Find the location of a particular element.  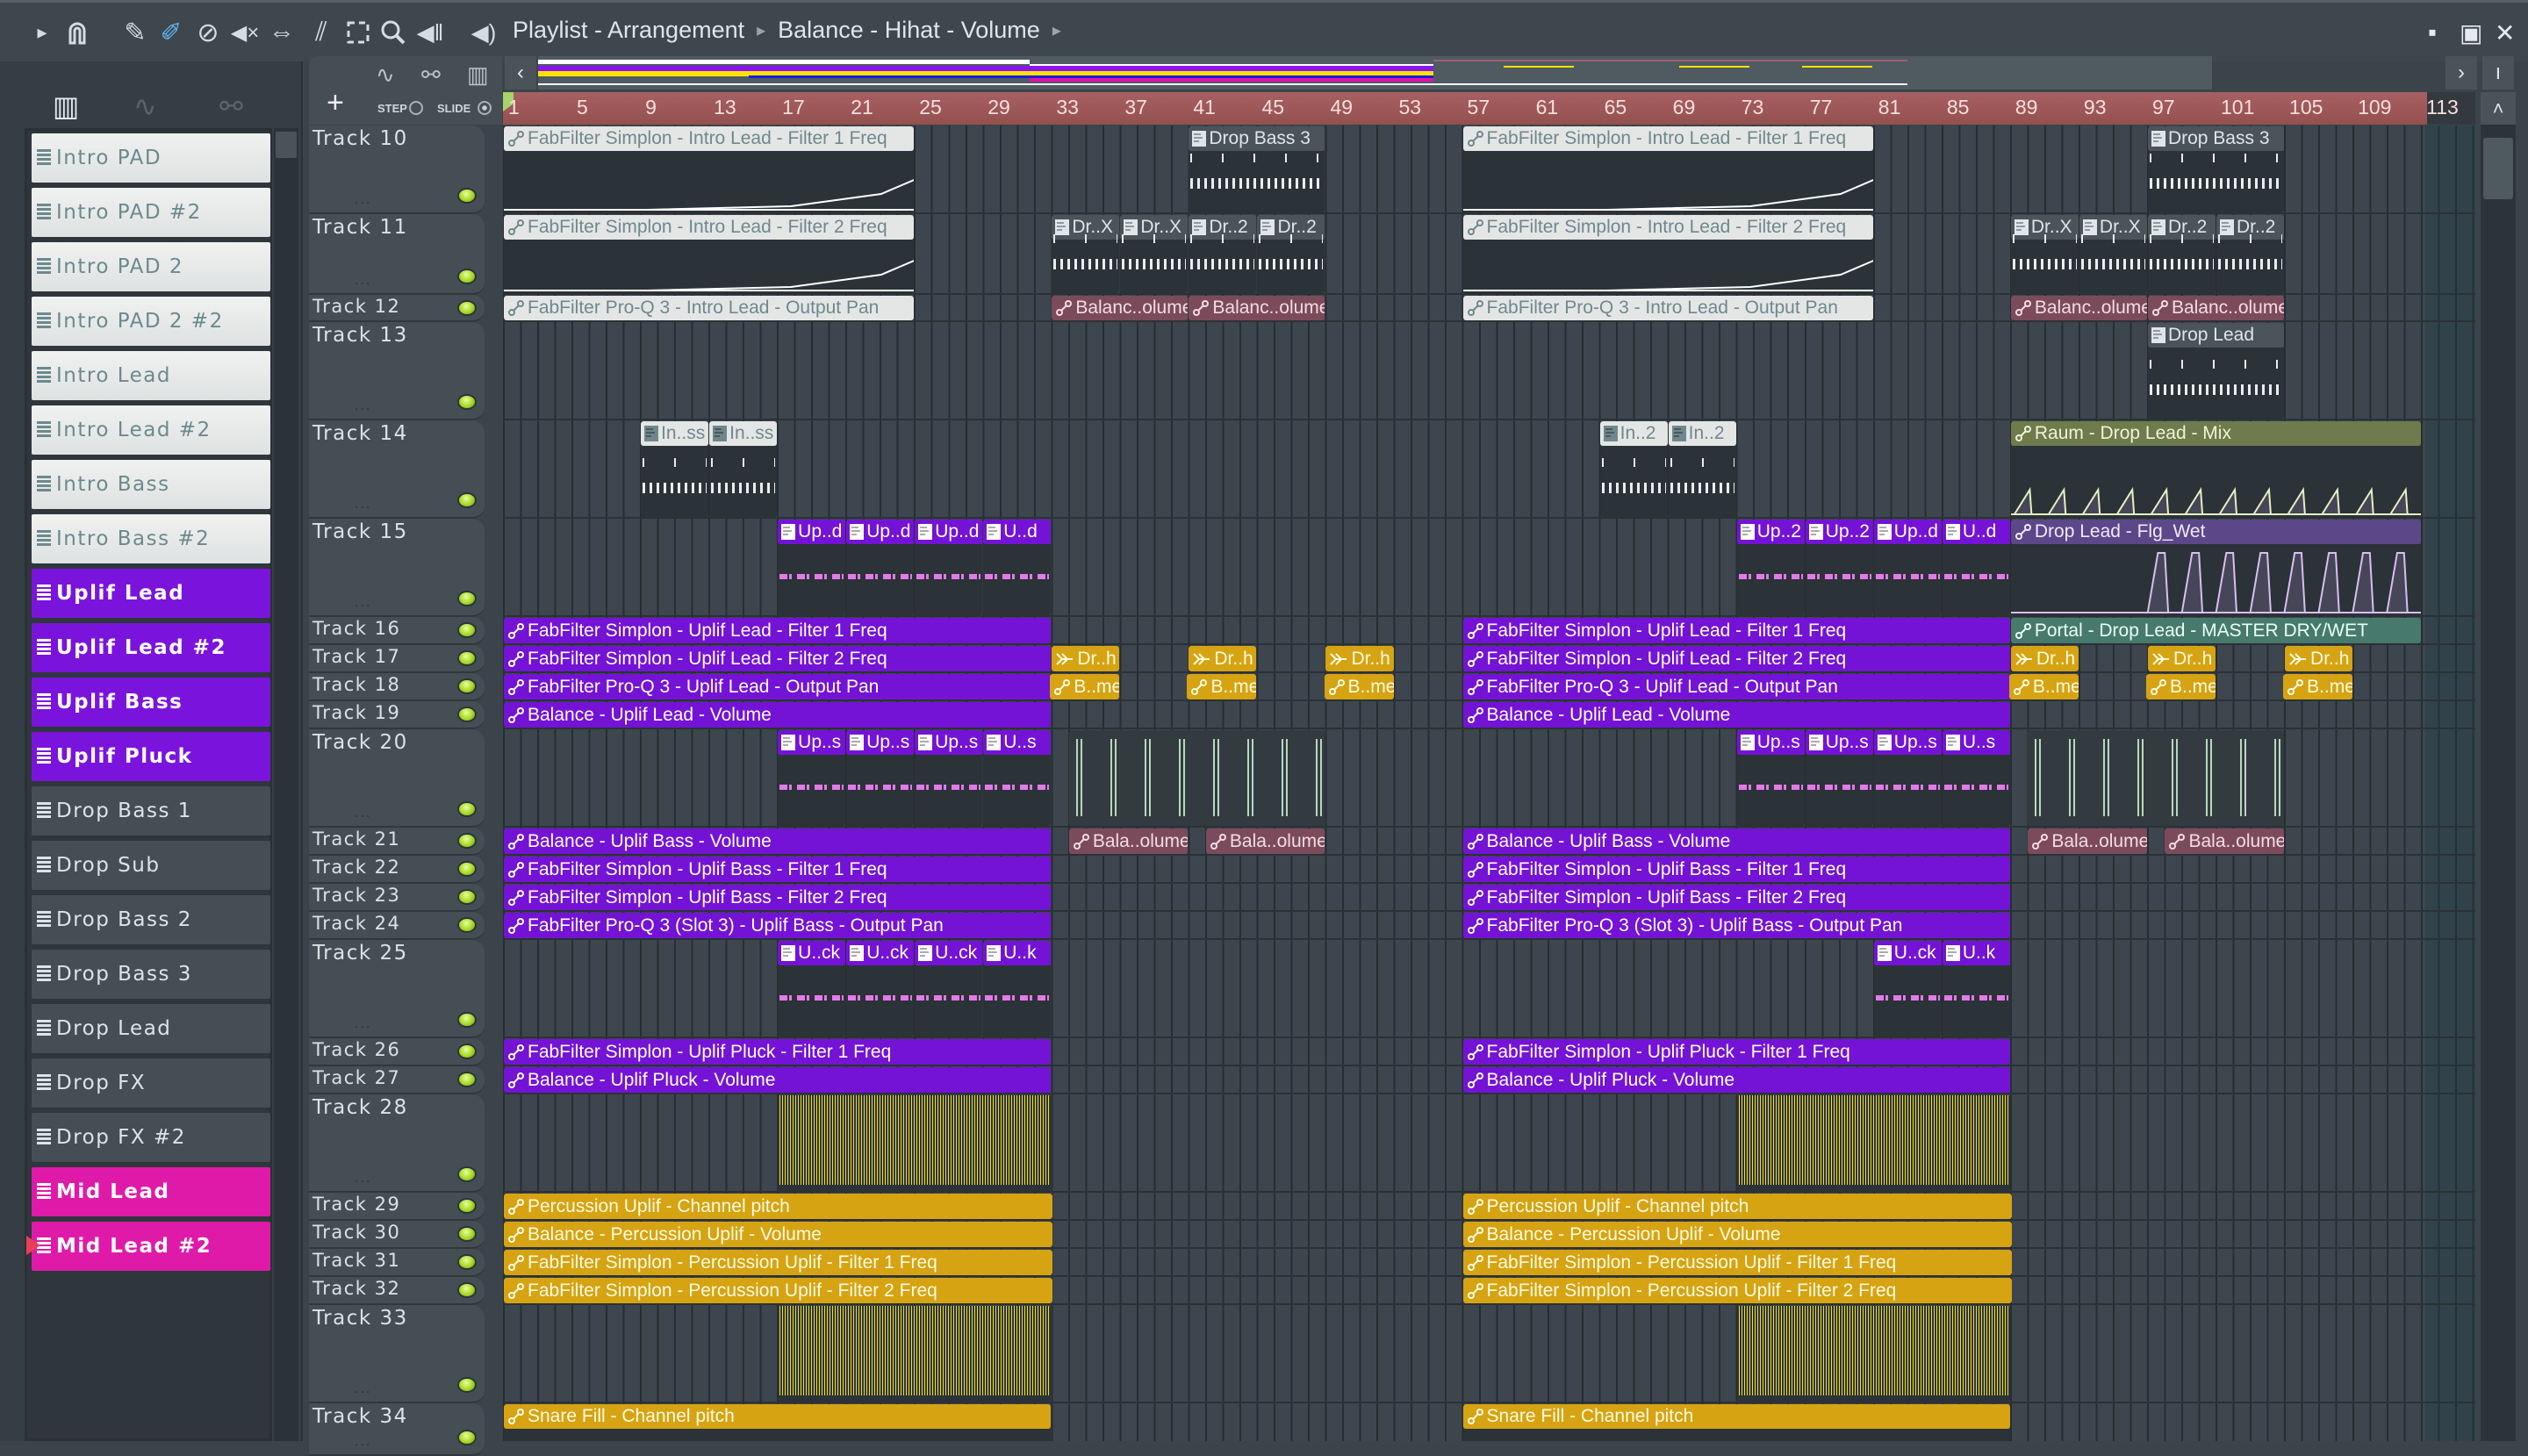

track-header: Track 32 is located at coordinates (397, 1291).